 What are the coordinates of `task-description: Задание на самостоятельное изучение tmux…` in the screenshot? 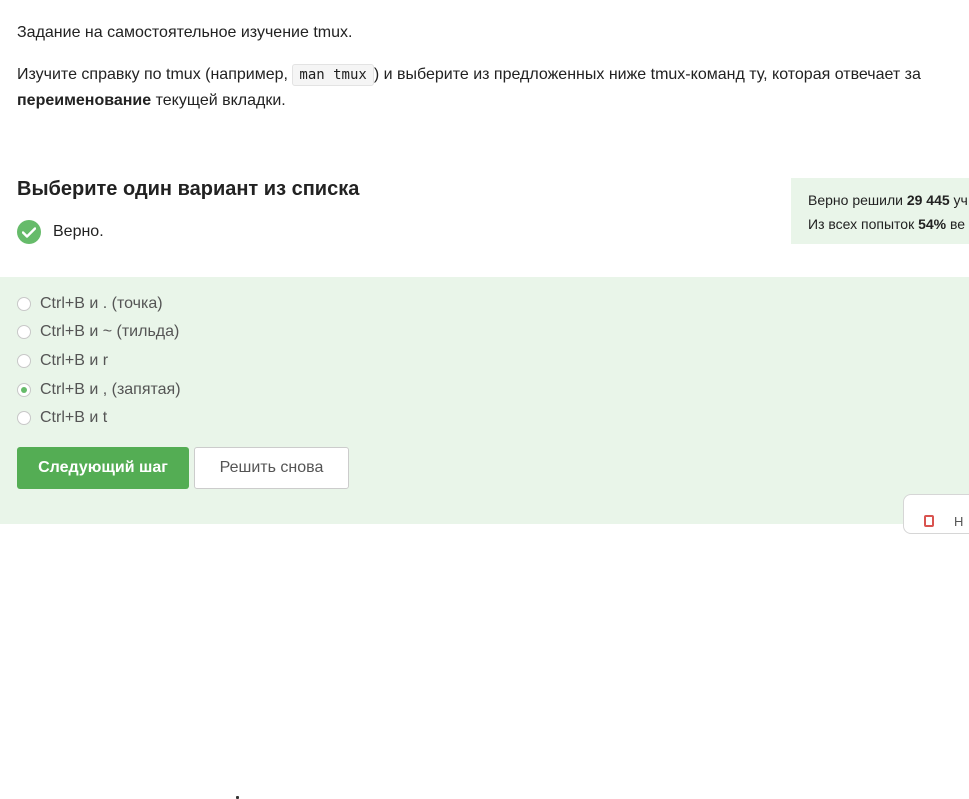 It's located at (484, 67).